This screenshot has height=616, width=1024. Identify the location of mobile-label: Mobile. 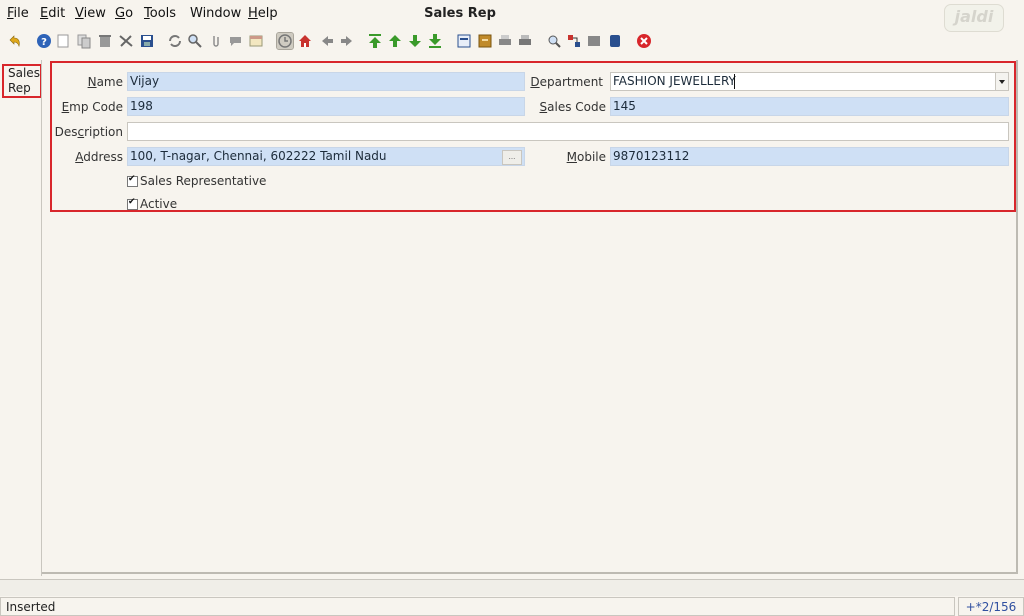
(586, 157).